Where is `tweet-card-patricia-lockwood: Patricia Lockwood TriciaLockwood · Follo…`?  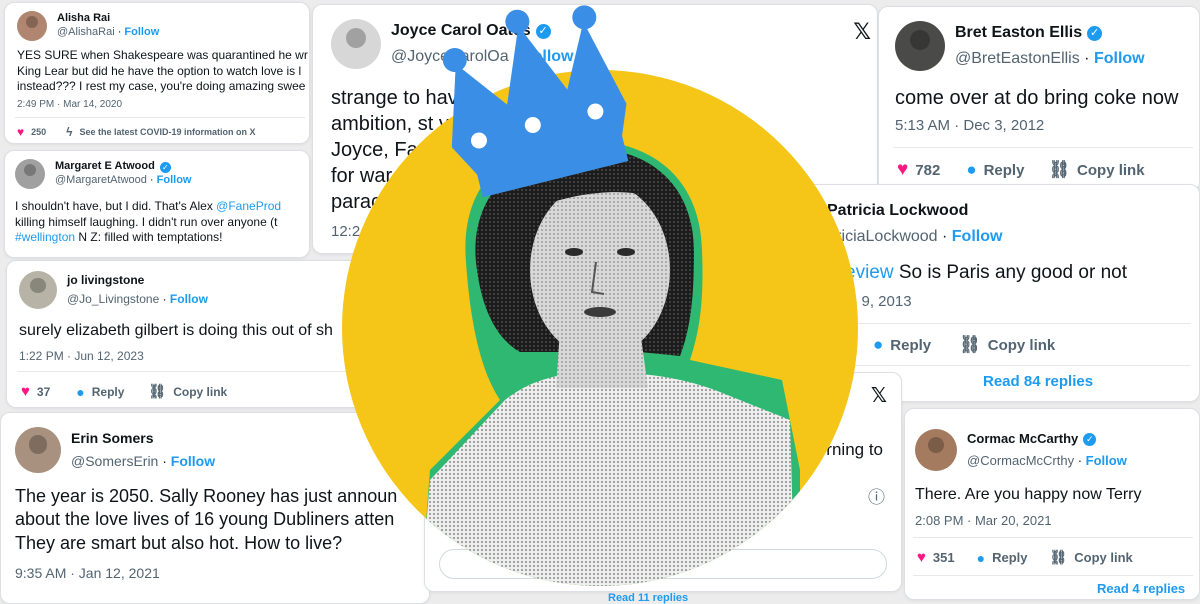 tweet-card-patricia-lockwood: Patricia Lockwood TriciaLockwood · Follo… is located at coordinates (1000, 293).